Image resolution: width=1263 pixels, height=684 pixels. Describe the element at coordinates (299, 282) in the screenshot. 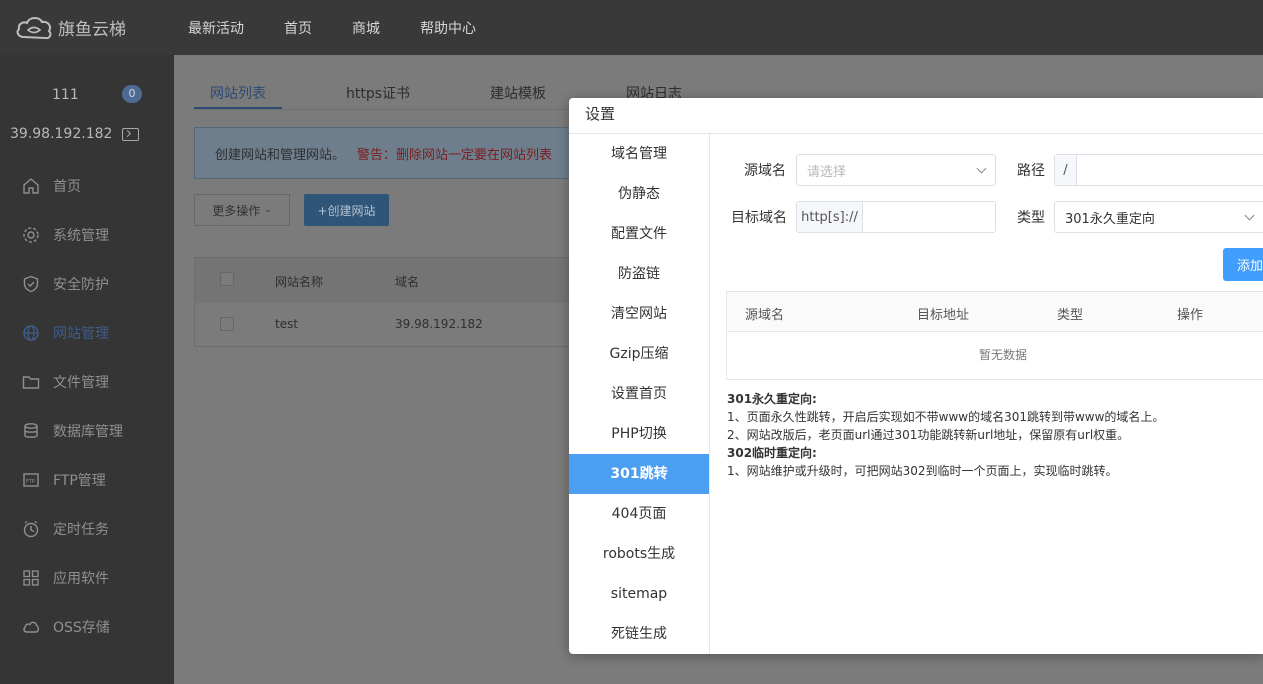

I see `col-site-name: 网站名称` at that location.